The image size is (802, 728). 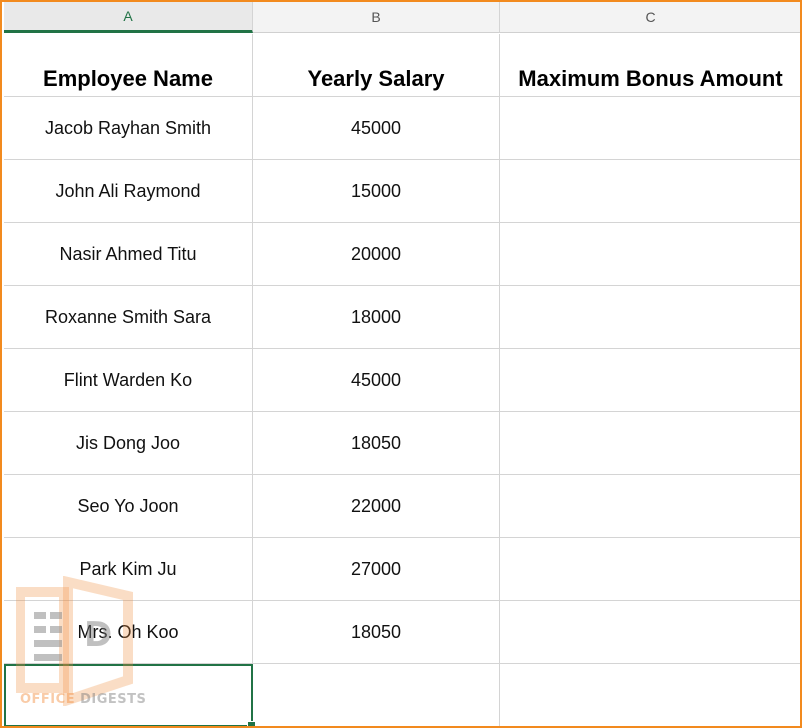 I want to click on table-row: Mrs. Oh Koo 18050, so click(x=402, y=632).